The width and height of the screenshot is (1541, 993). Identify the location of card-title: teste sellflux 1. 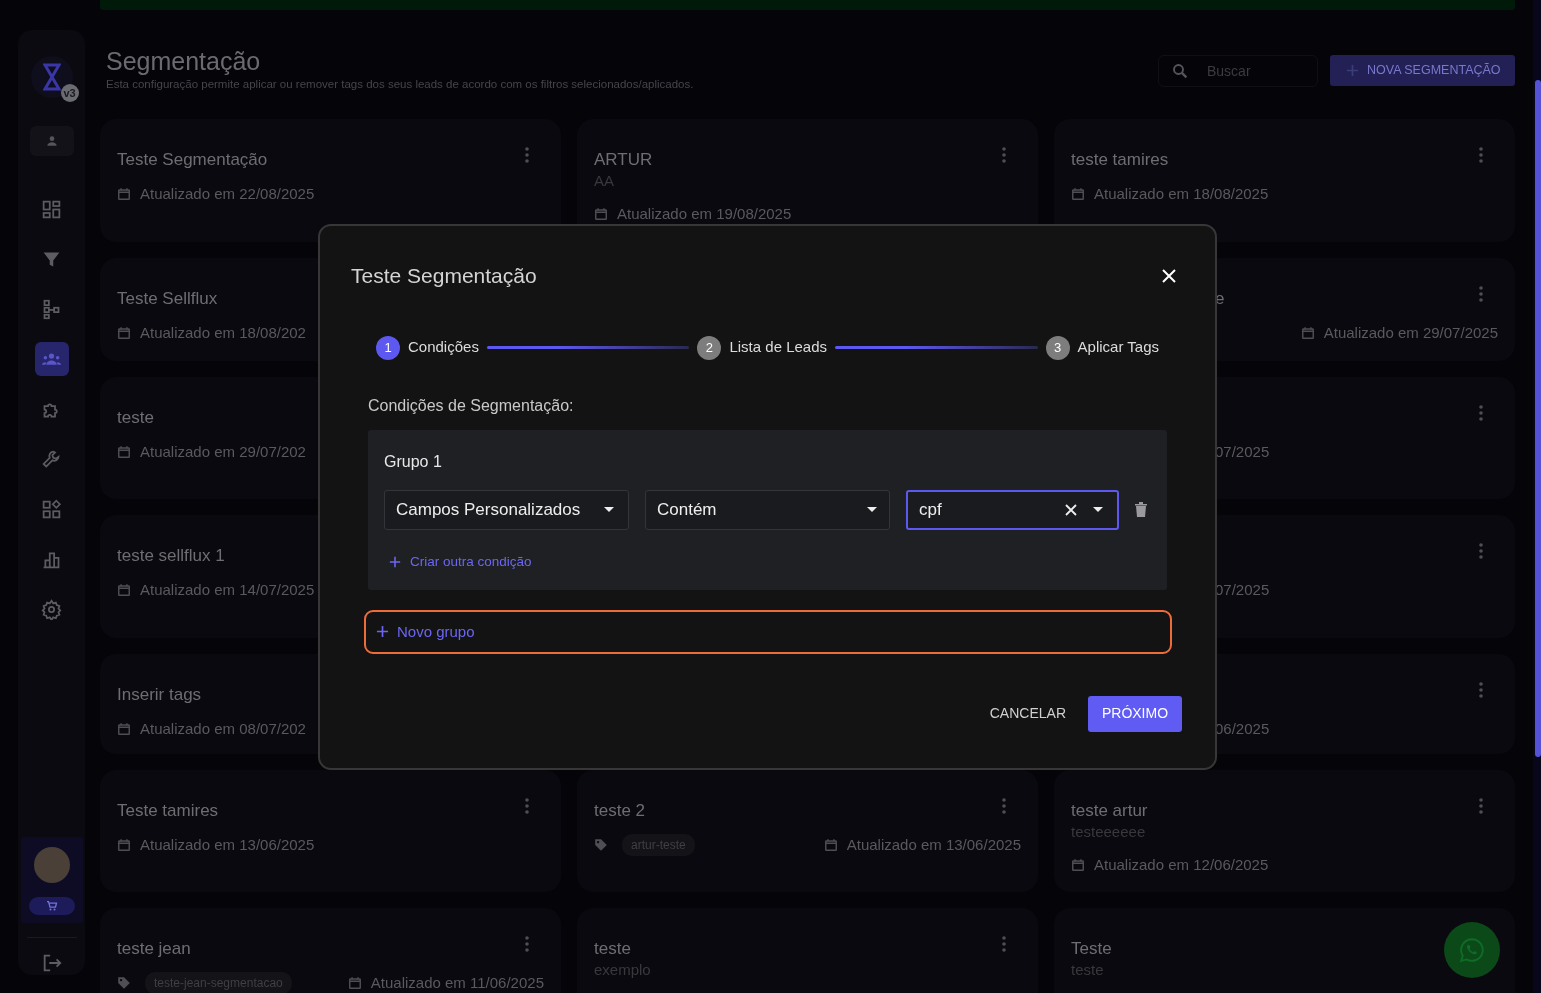
(171, 556).